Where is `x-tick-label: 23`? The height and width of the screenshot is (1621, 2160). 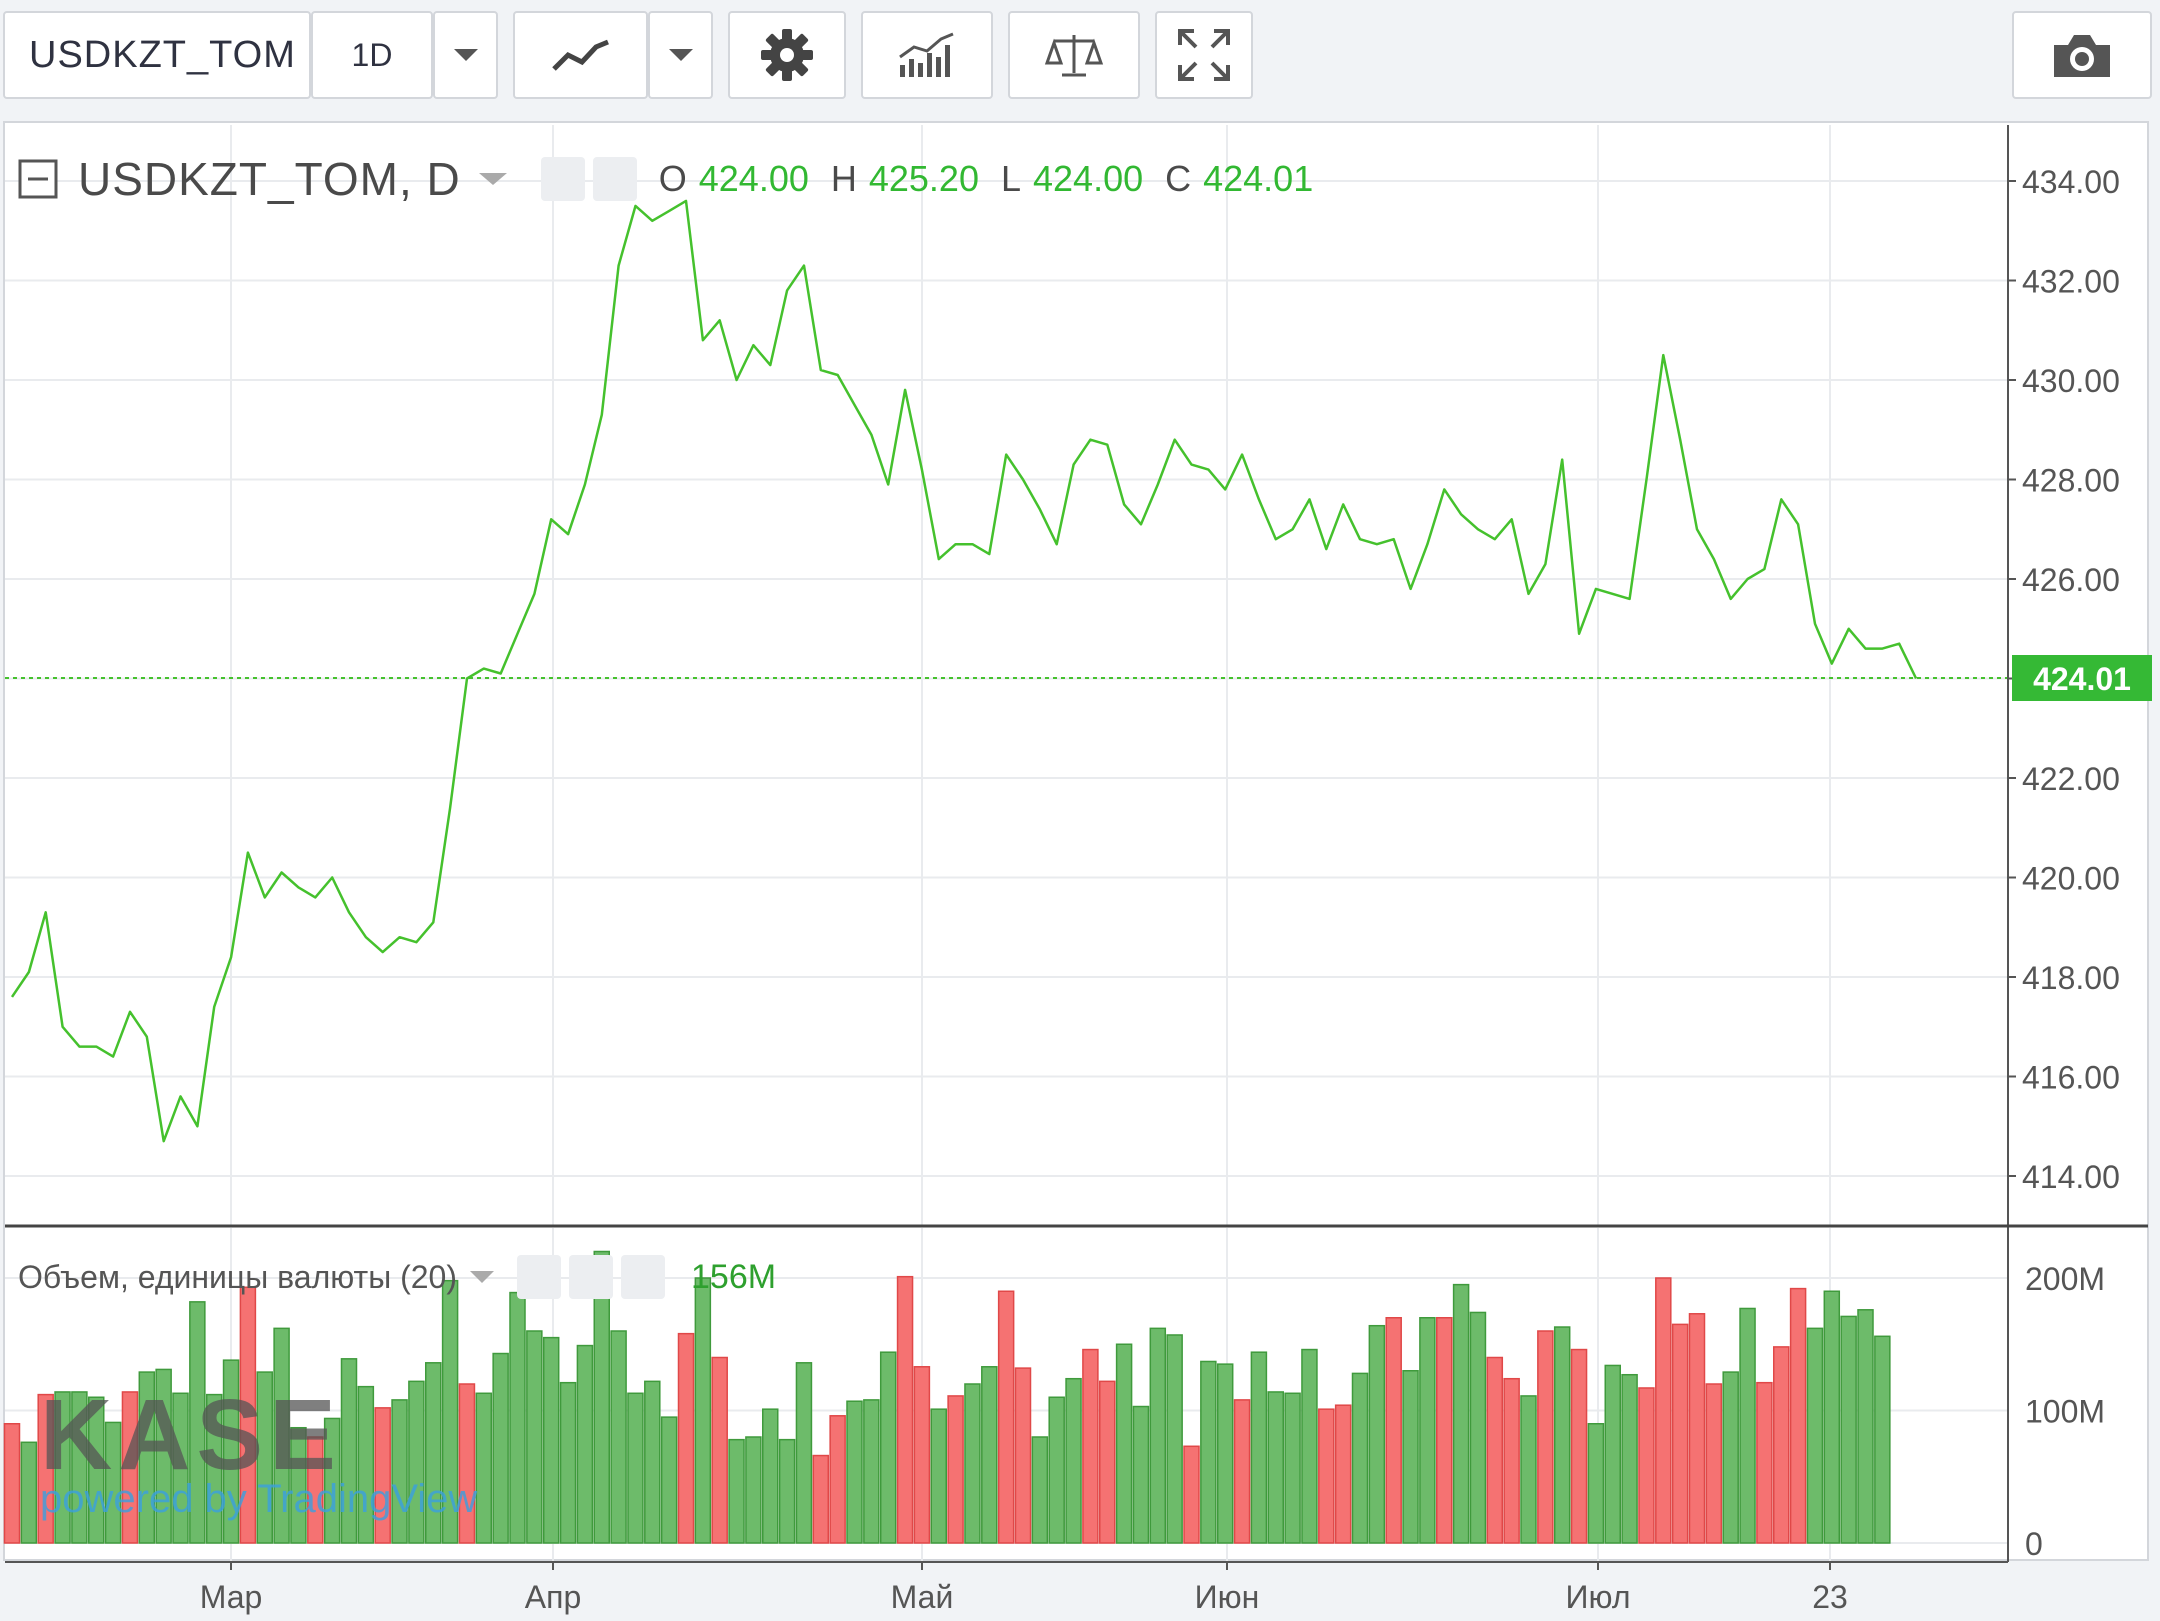 x-tick-label: 23 is located at coordinates (1830, 1597).